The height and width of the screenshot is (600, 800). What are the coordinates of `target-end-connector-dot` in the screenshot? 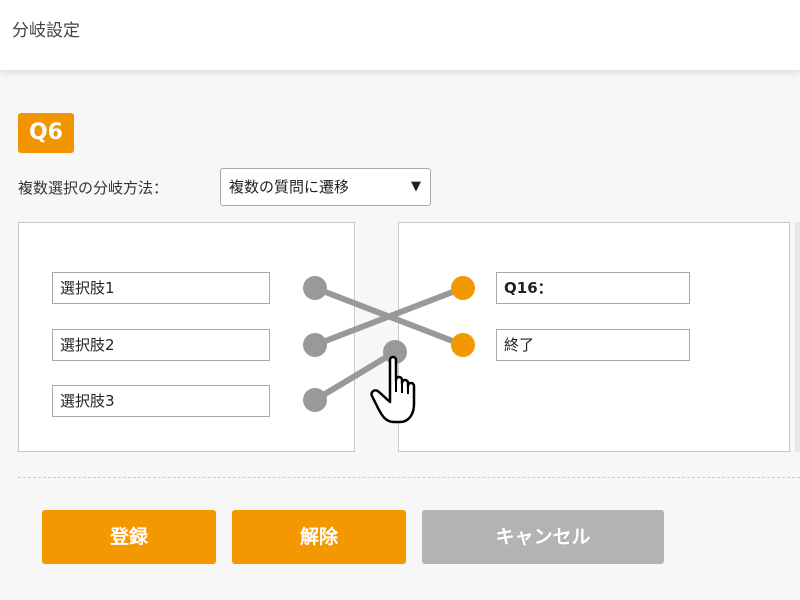 It's located at (463, 345).